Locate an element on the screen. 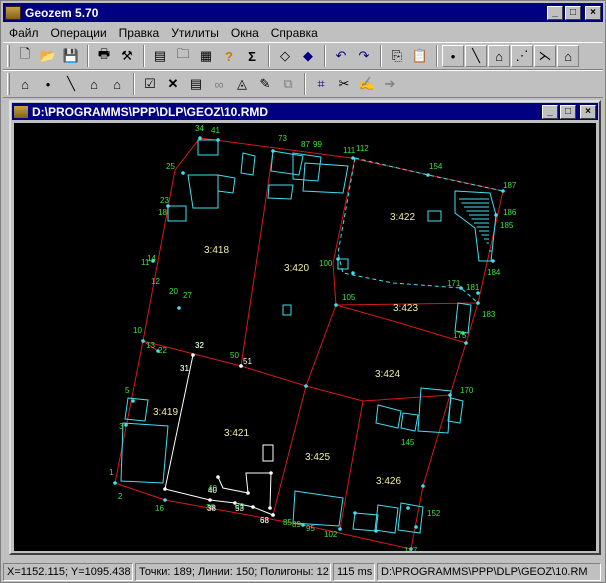  white-point-label: 40 is located at coordinates (212, 490).